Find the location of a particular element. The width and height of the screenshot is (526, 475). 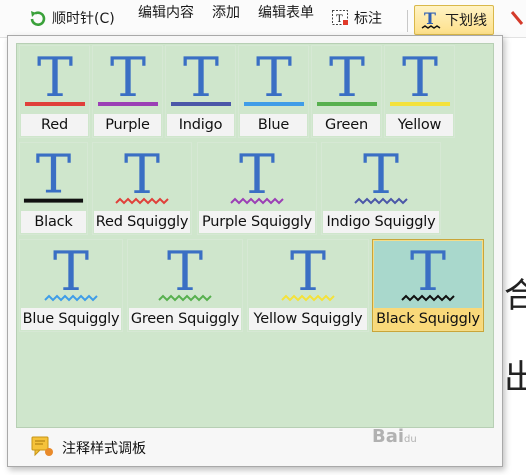

document-text-fragment: 合 is located at coordinates (515, 296).